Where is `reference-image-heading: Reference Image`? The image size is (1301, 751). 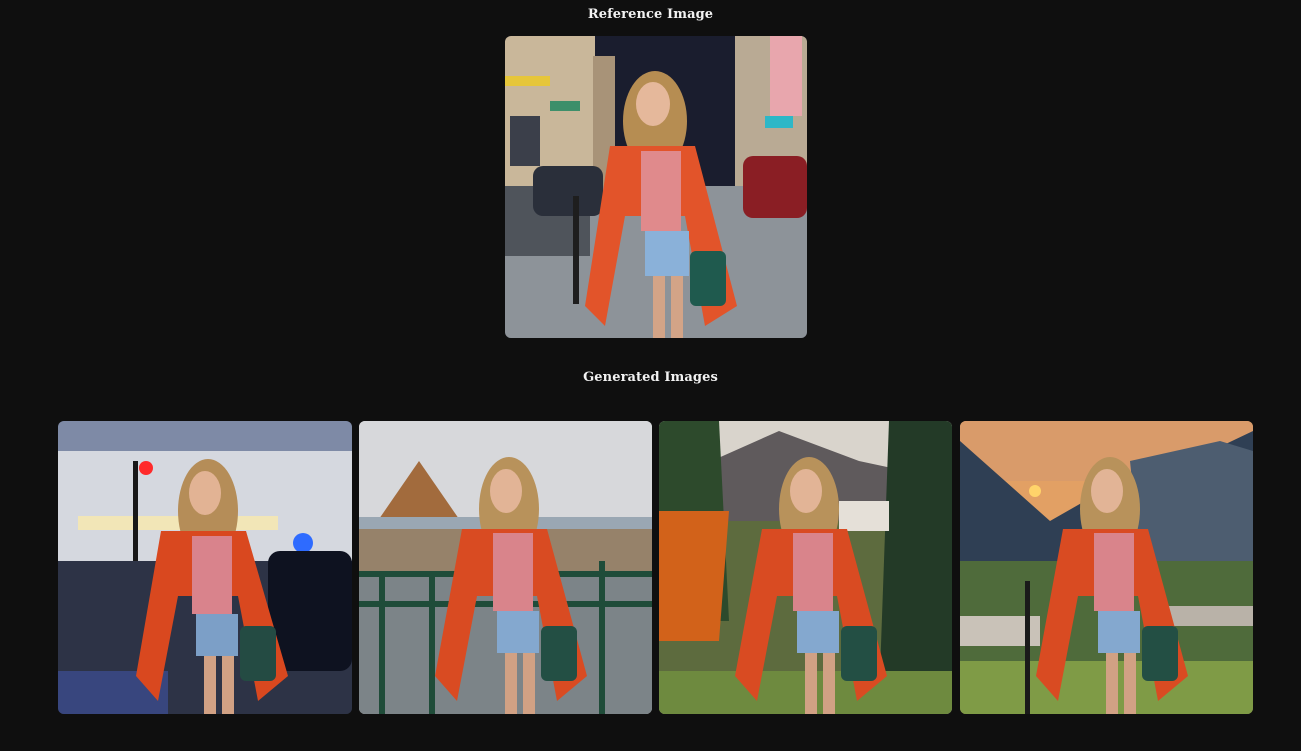 reference-image-heading: Reference Image is located at coordinates (650, 14).